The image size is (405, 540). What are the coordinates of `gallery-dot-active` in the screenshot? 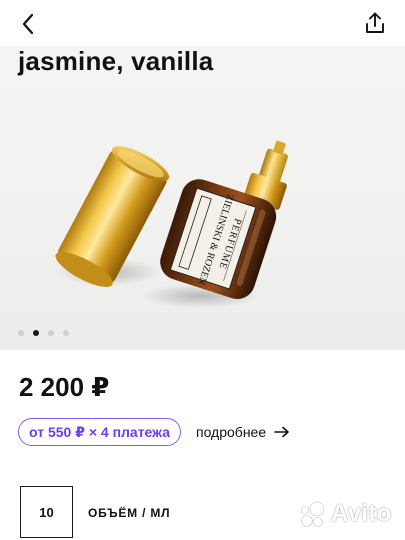 It's located at (36, 333).